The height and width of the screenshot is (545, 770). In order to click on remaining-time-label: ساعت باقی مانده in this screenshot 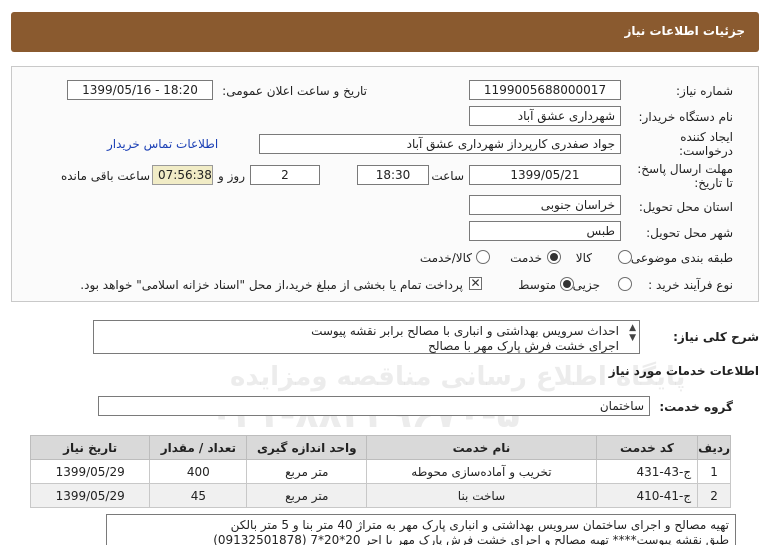, I will do `click(105, 176)`.